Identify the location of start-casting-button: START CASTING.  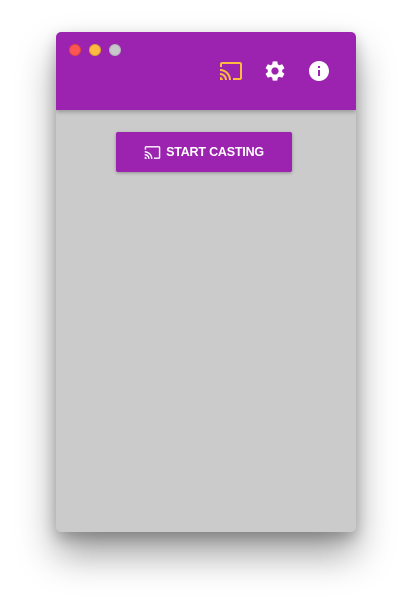
(204, 152).